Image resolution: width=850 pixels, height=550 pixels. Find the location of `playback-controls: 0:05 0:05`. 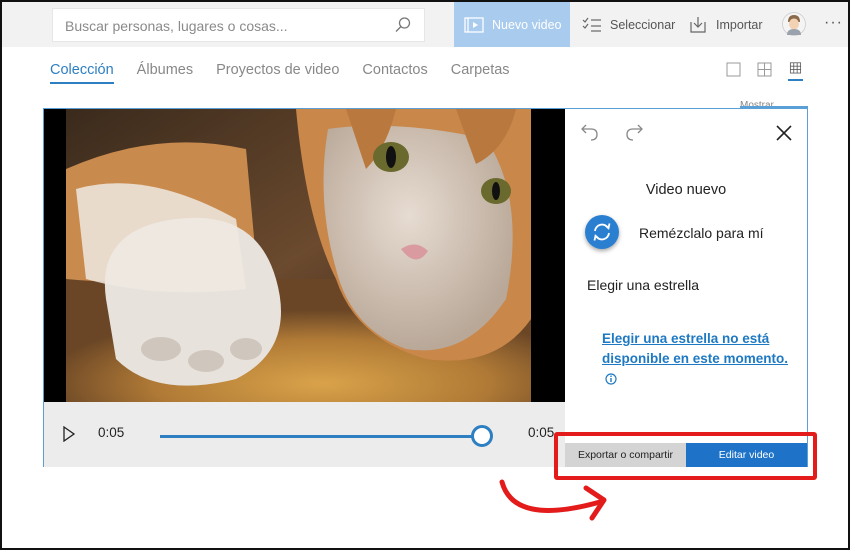

playback-controls: 0:05 0:05 is located at coordinates (304, 434).